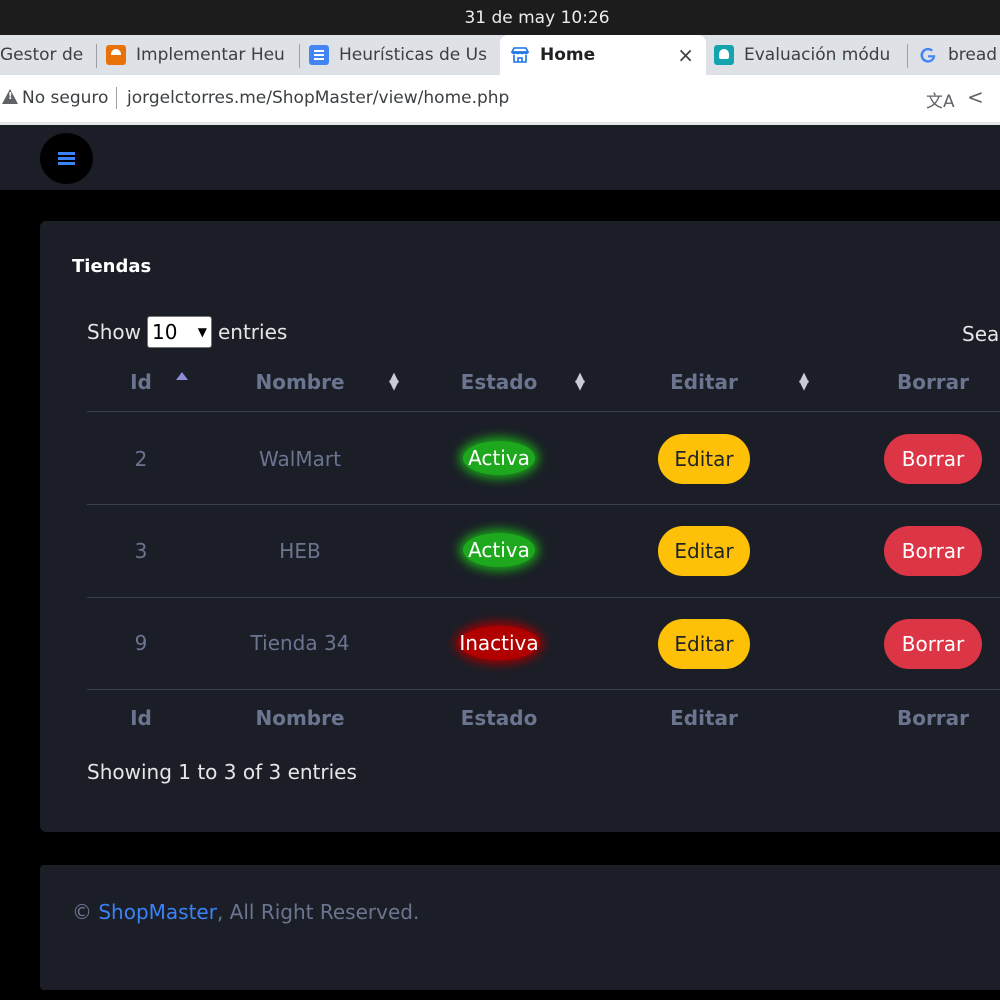  I want to click on table-info: Showing 1 to 3 of 3 entries, so click(222, 772).